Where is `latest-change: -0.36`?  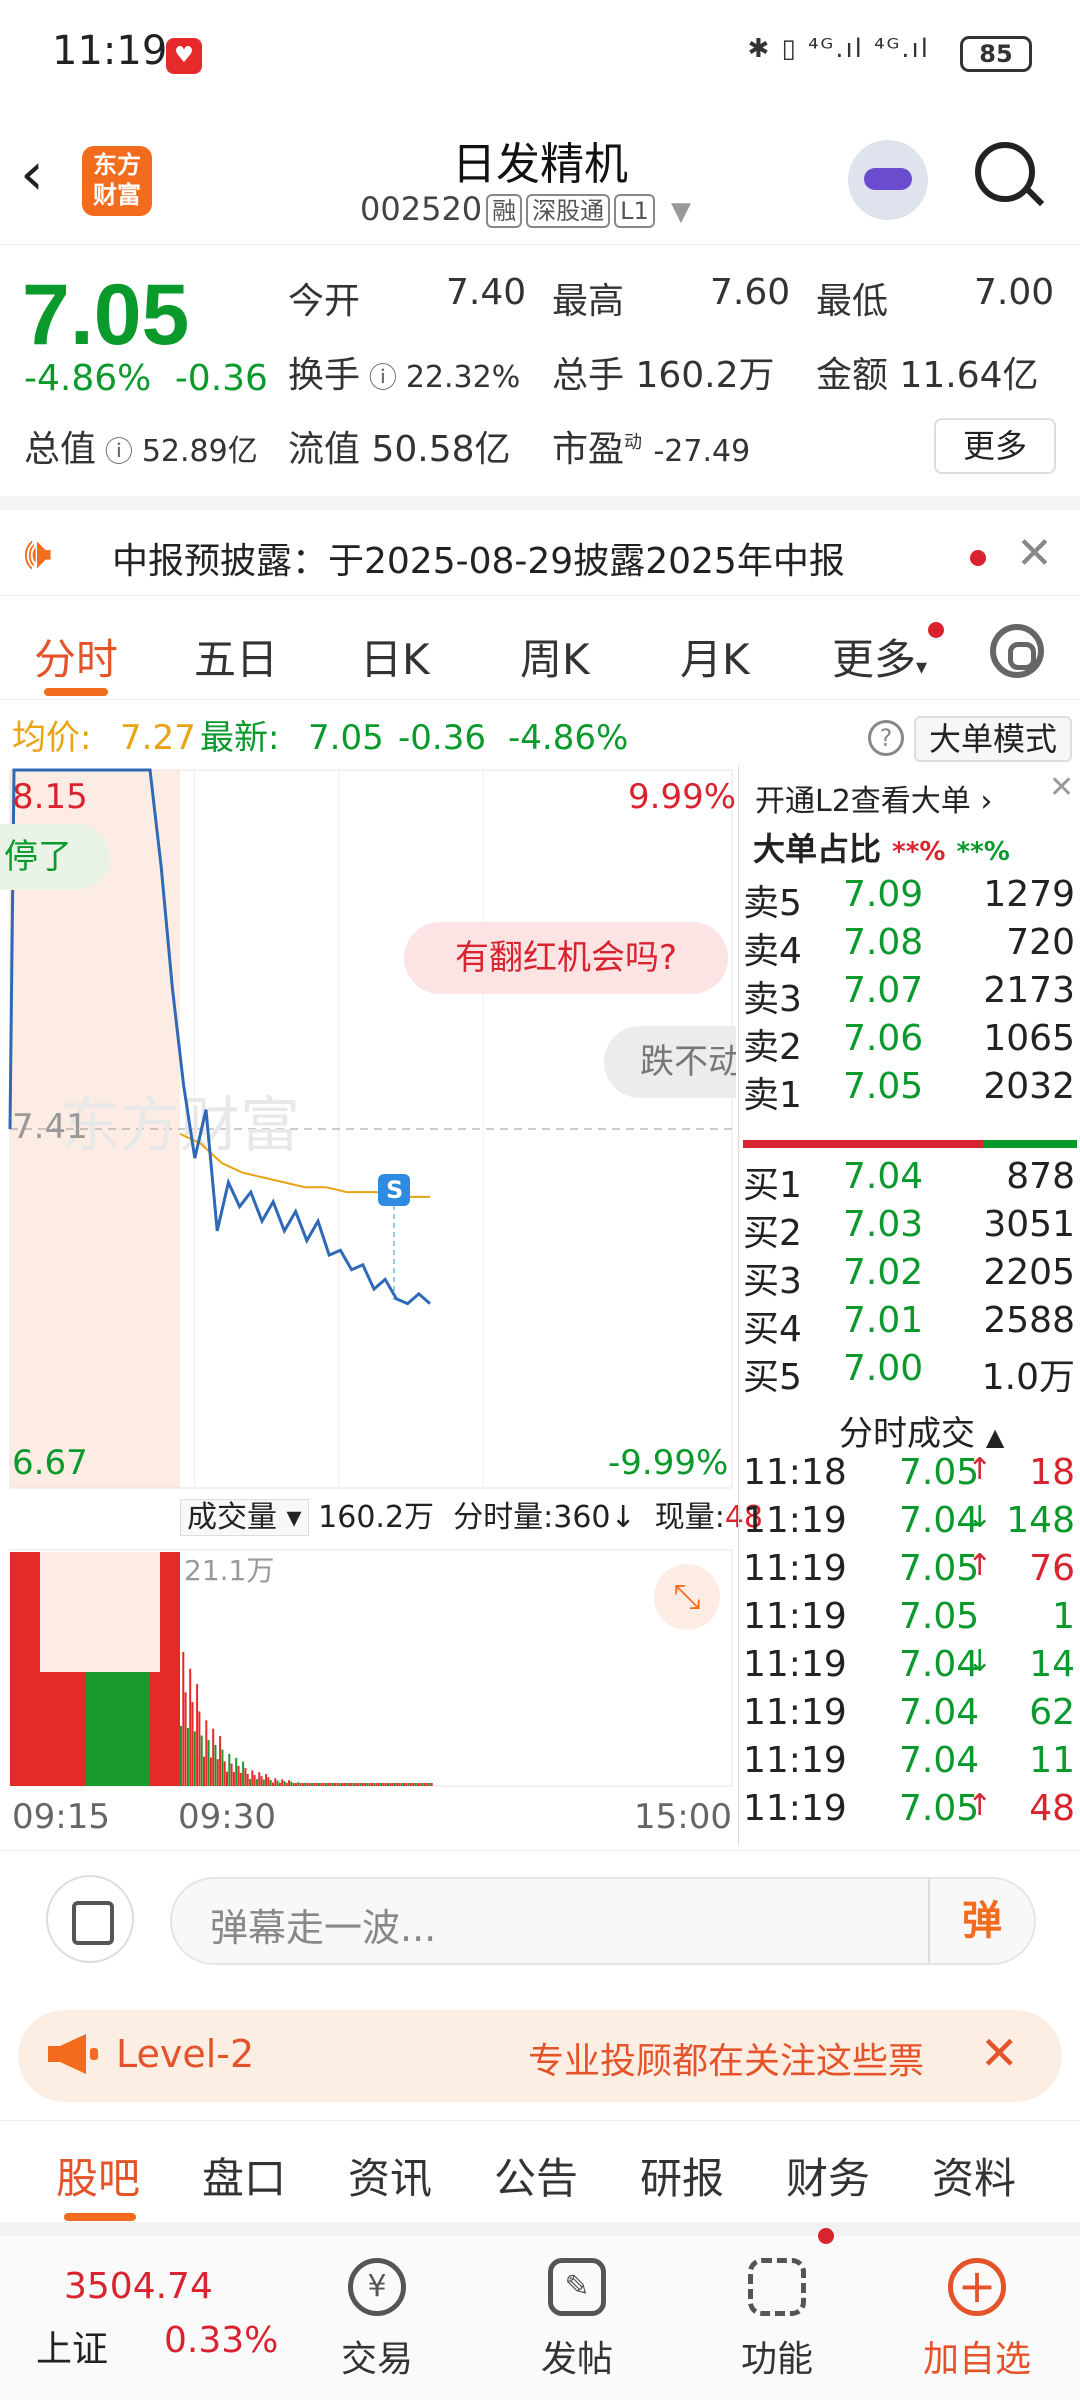
latest-change: -0.36 is located at coordinates (442, 738).